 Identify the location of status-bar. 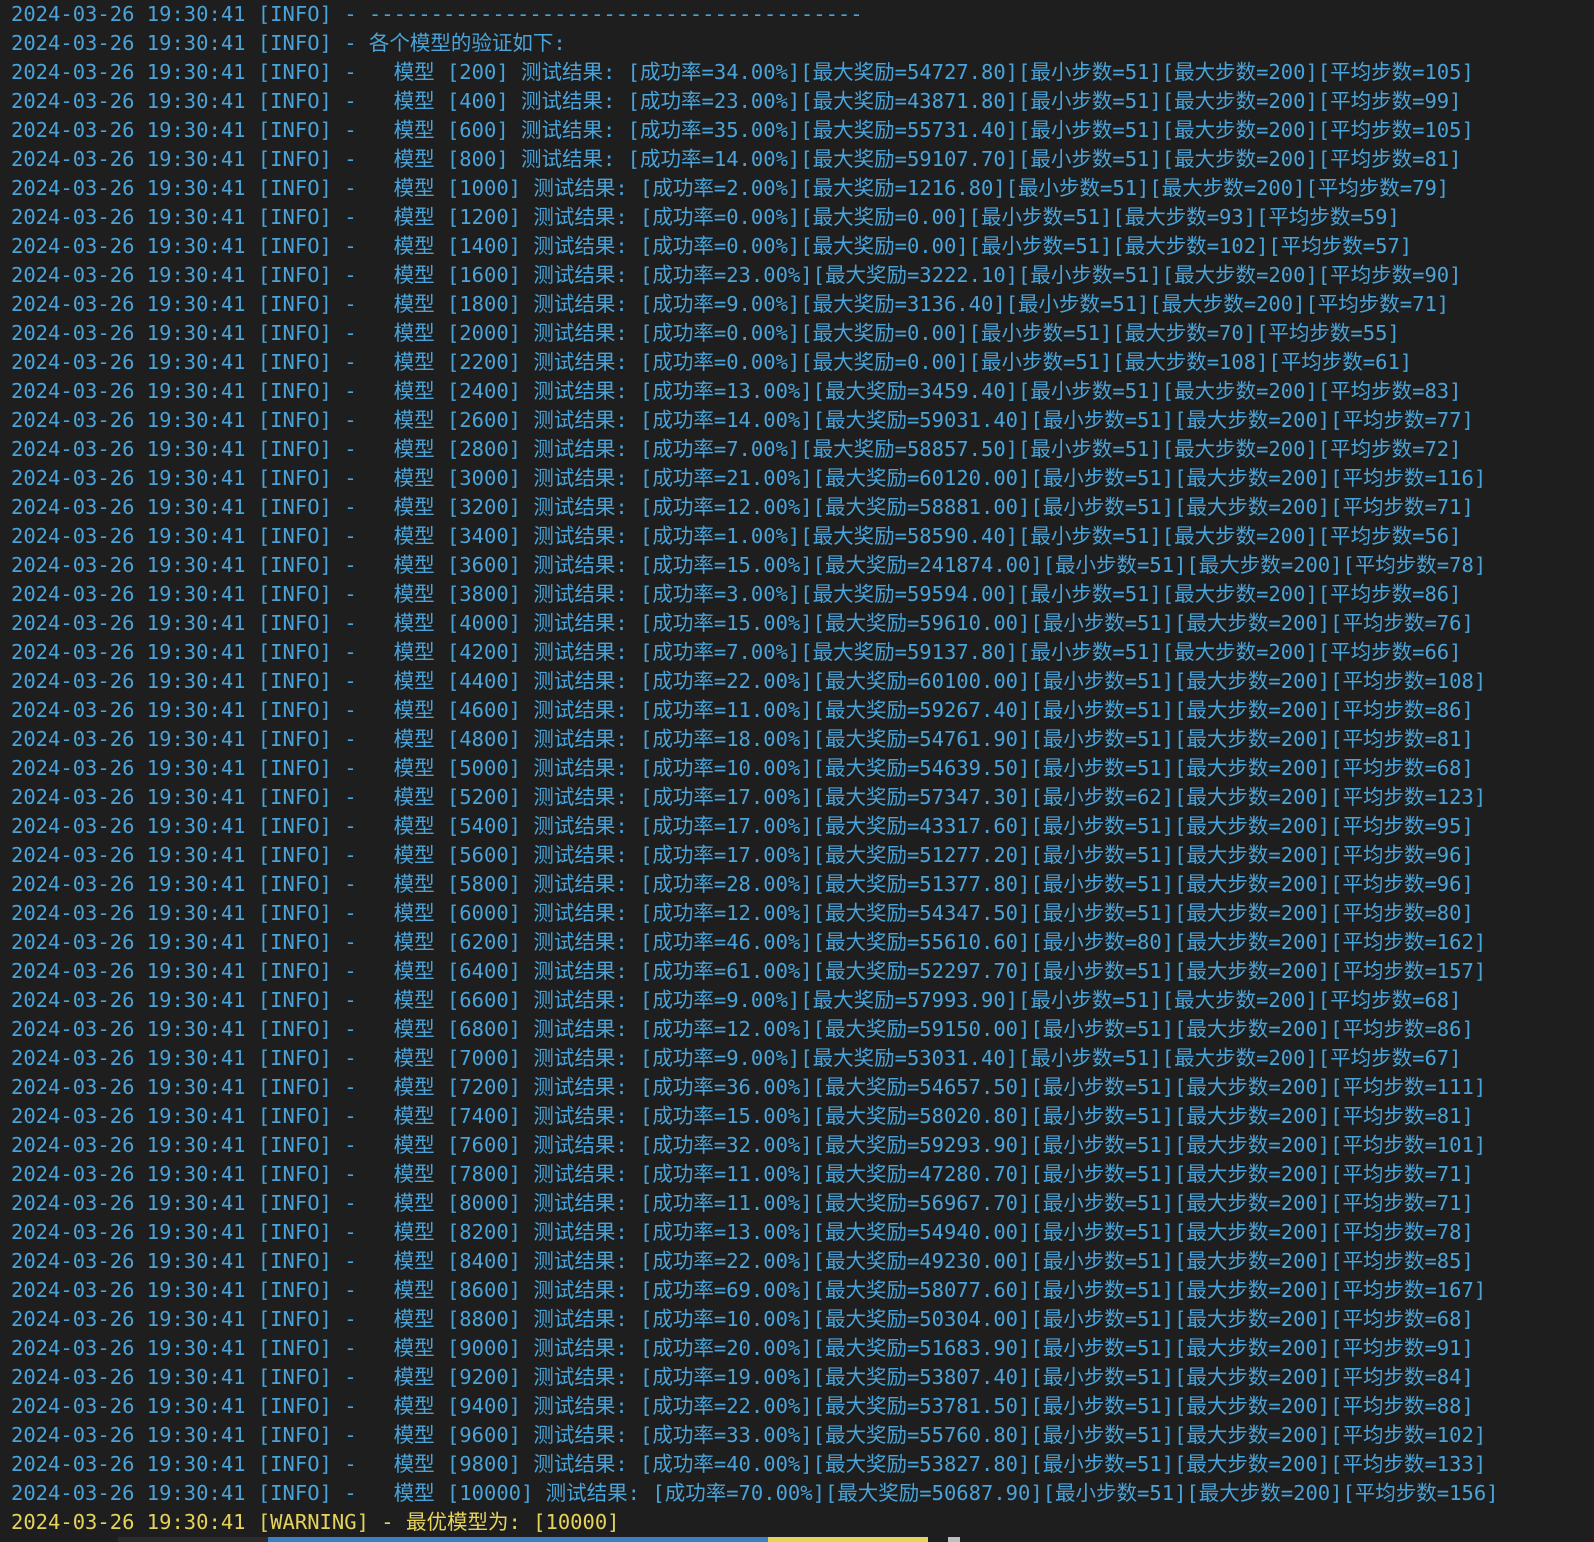
(797, 1537).